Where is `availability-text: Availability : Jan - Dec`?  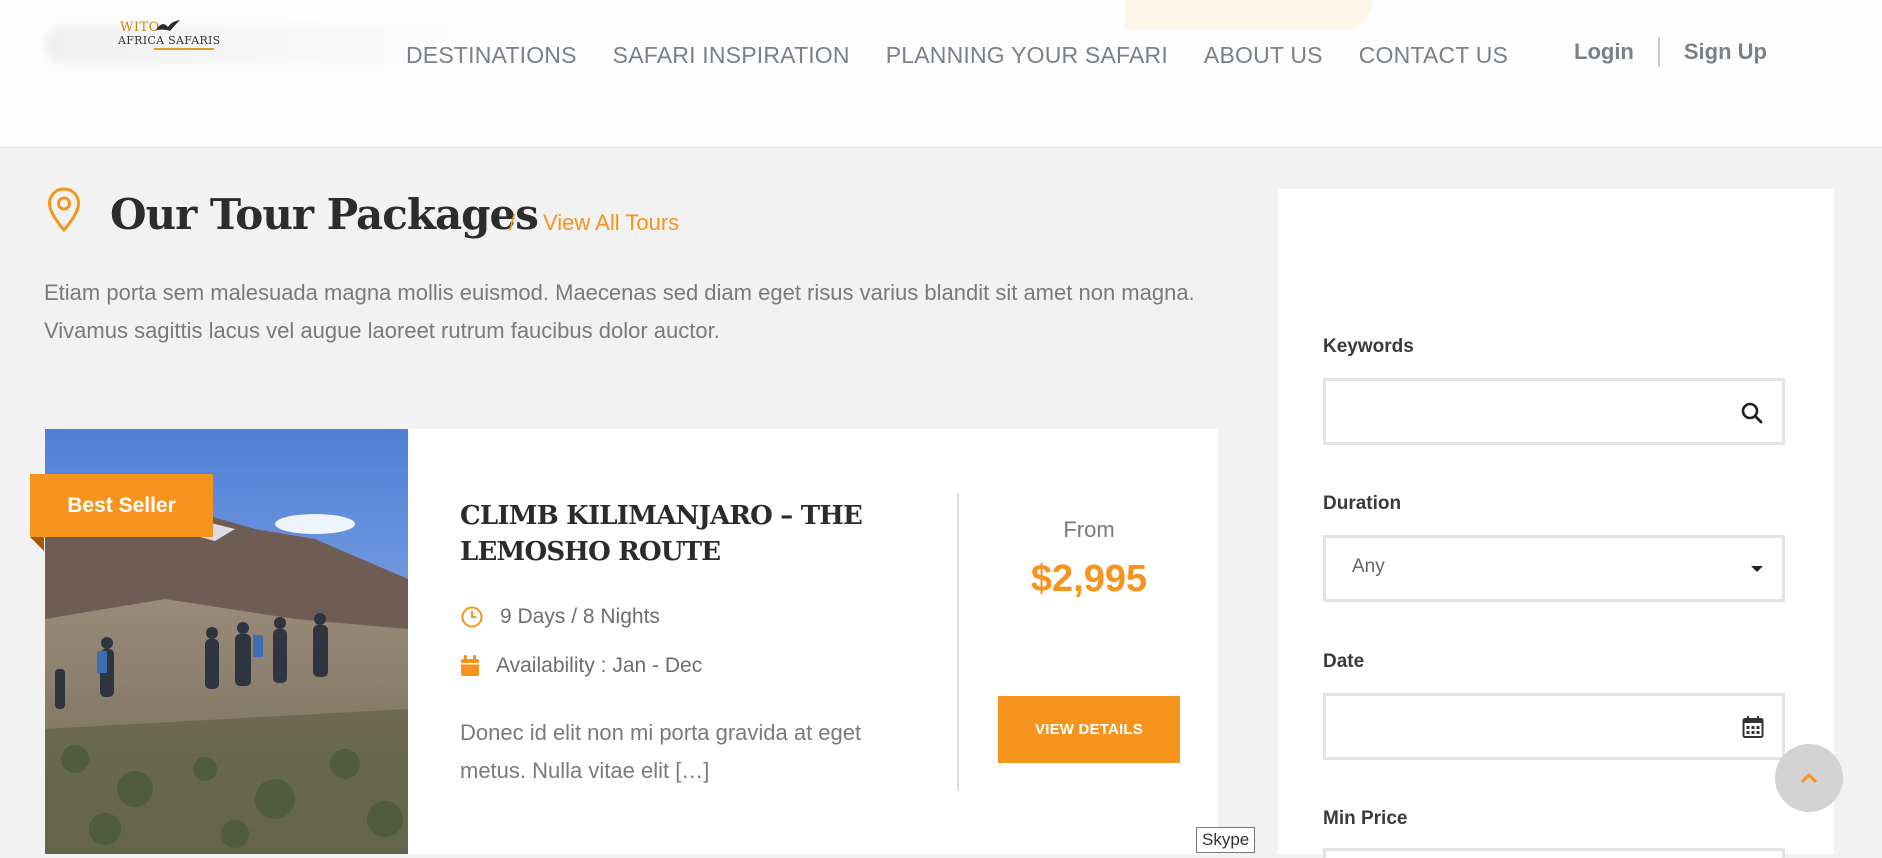
availability-text: Availability : Jan - Dec is located at coordinates (599, 665).